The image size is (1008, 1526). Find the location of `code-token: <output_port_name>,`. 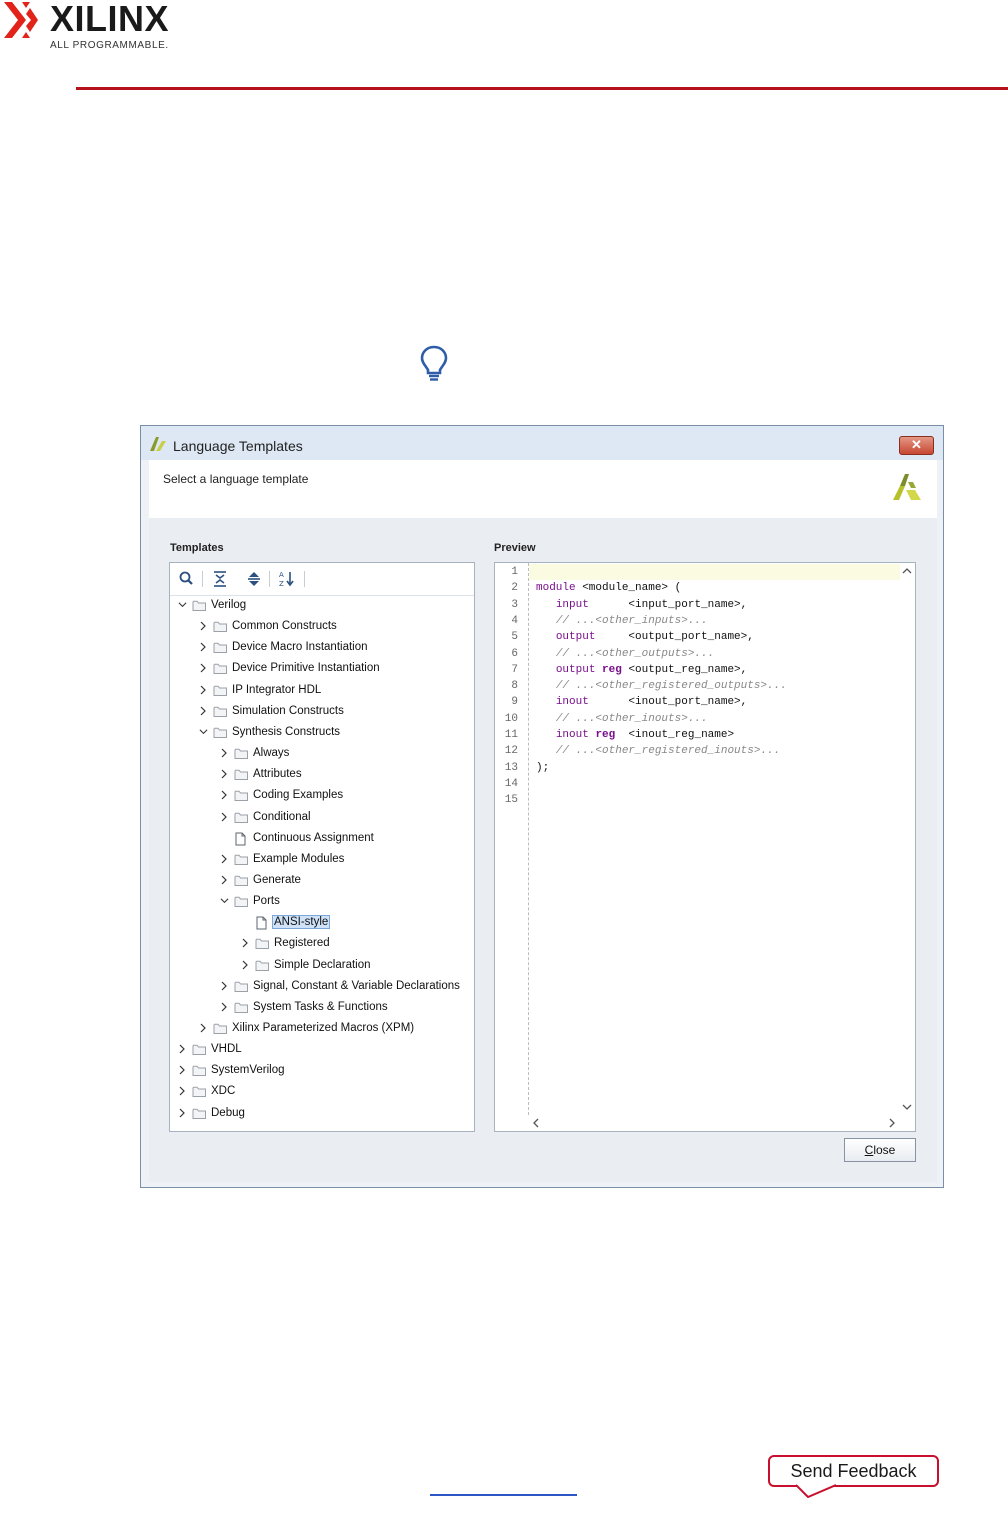

code-token: <output_port_name>, is located at coordinates (674, 637).